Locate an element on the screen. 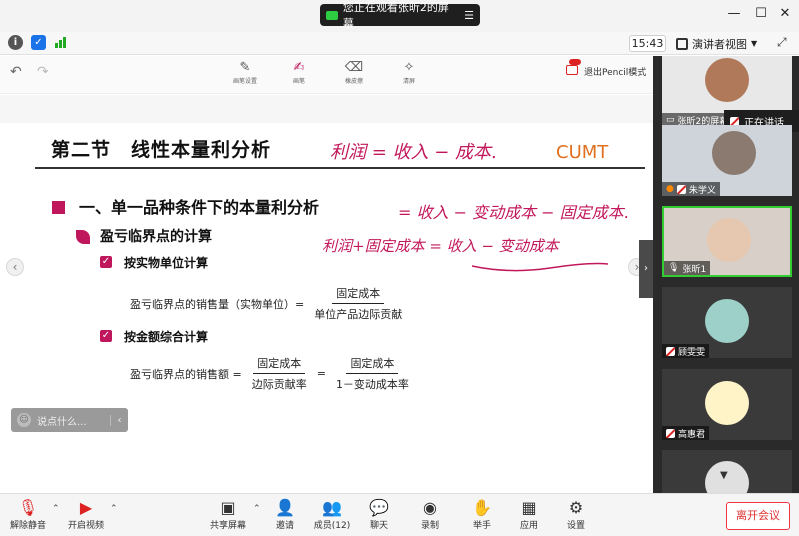 Image resolution: width=799 pixels, height=536 pixels. collapse-panel-button: › is located at coordinates (646, 269).